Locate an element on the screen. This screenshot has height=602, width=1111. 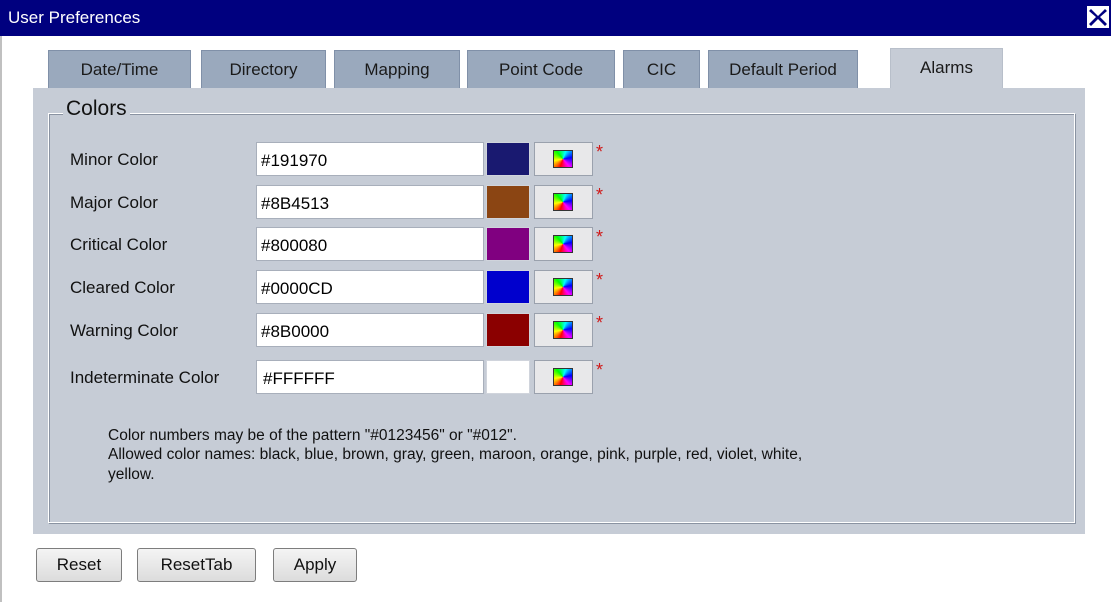
tab-cic: CIC is located at coordinates (661, 69).